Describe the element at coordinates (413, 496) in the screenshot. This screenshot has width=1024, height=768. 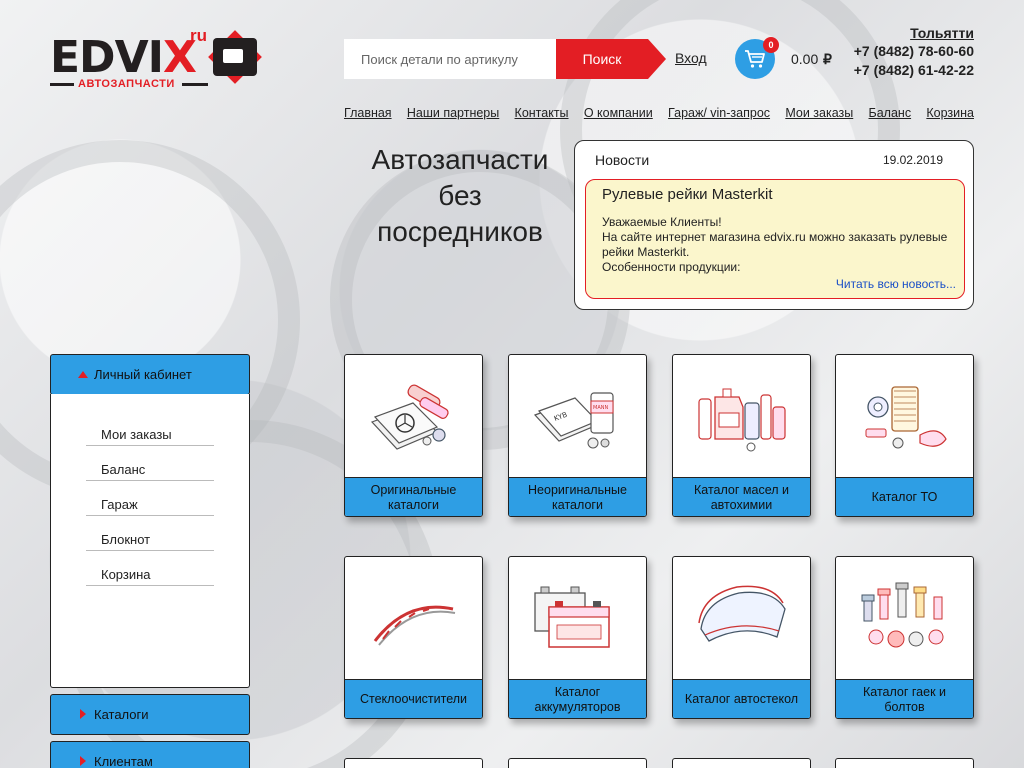
I see `tile-label: Оригинальные каталоги` at that location.